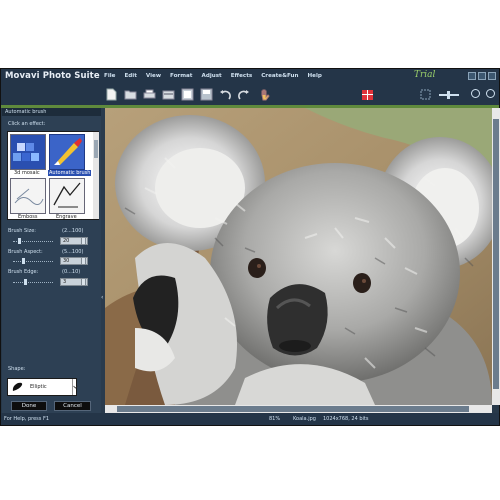 The image size is (500, 500). I want to click on new-doc-icon, so click(111, 94).